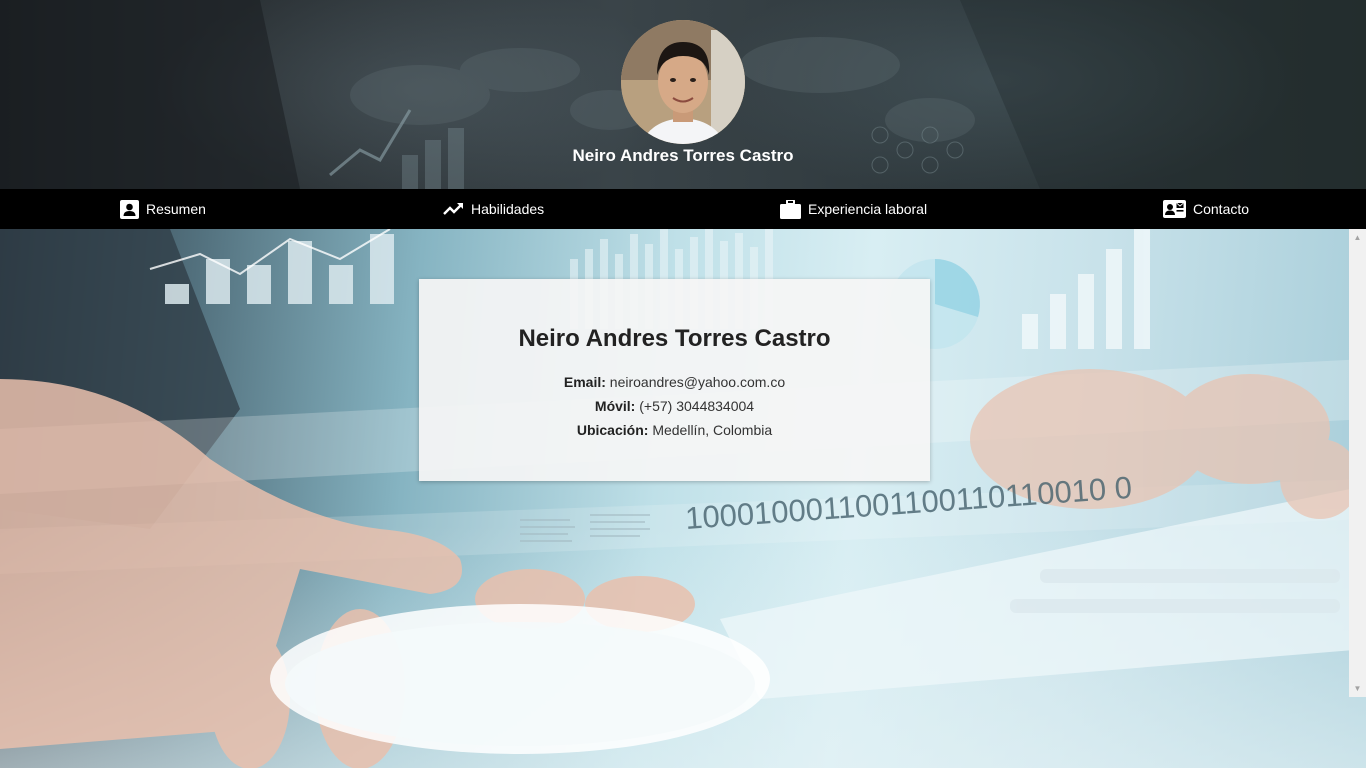 This screenshot has height=768, width=1366. I want to click on email-value: neiroandres@yahoo.com.co, so click(697, 382).